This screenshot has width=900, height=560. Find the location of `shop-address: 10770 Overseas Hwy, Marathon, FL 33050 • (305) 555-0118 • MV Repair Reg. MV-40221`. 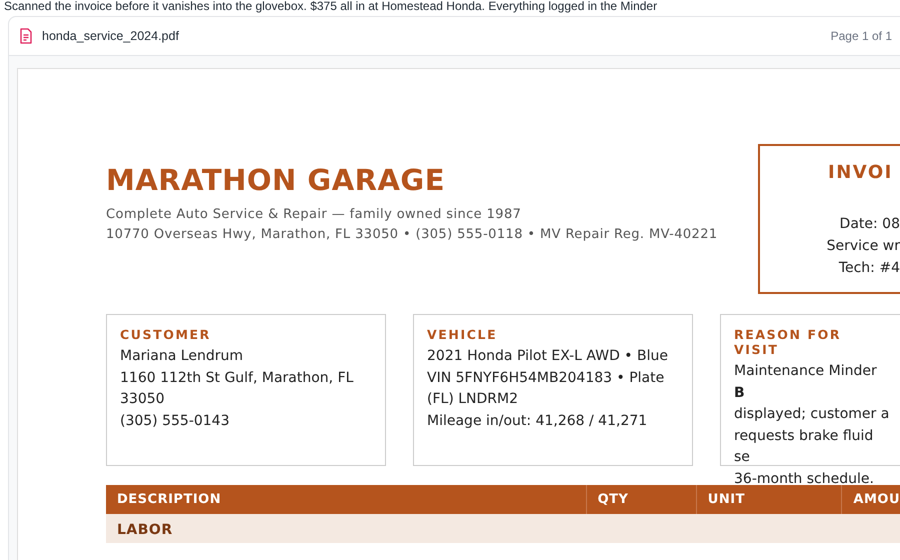

shop-address: 10770 Overseas Hwy, Marathon, FL 33050 • (305) 555-0118 • MV Repair Reg. MV-40221 is located at coordinates (412, 235).